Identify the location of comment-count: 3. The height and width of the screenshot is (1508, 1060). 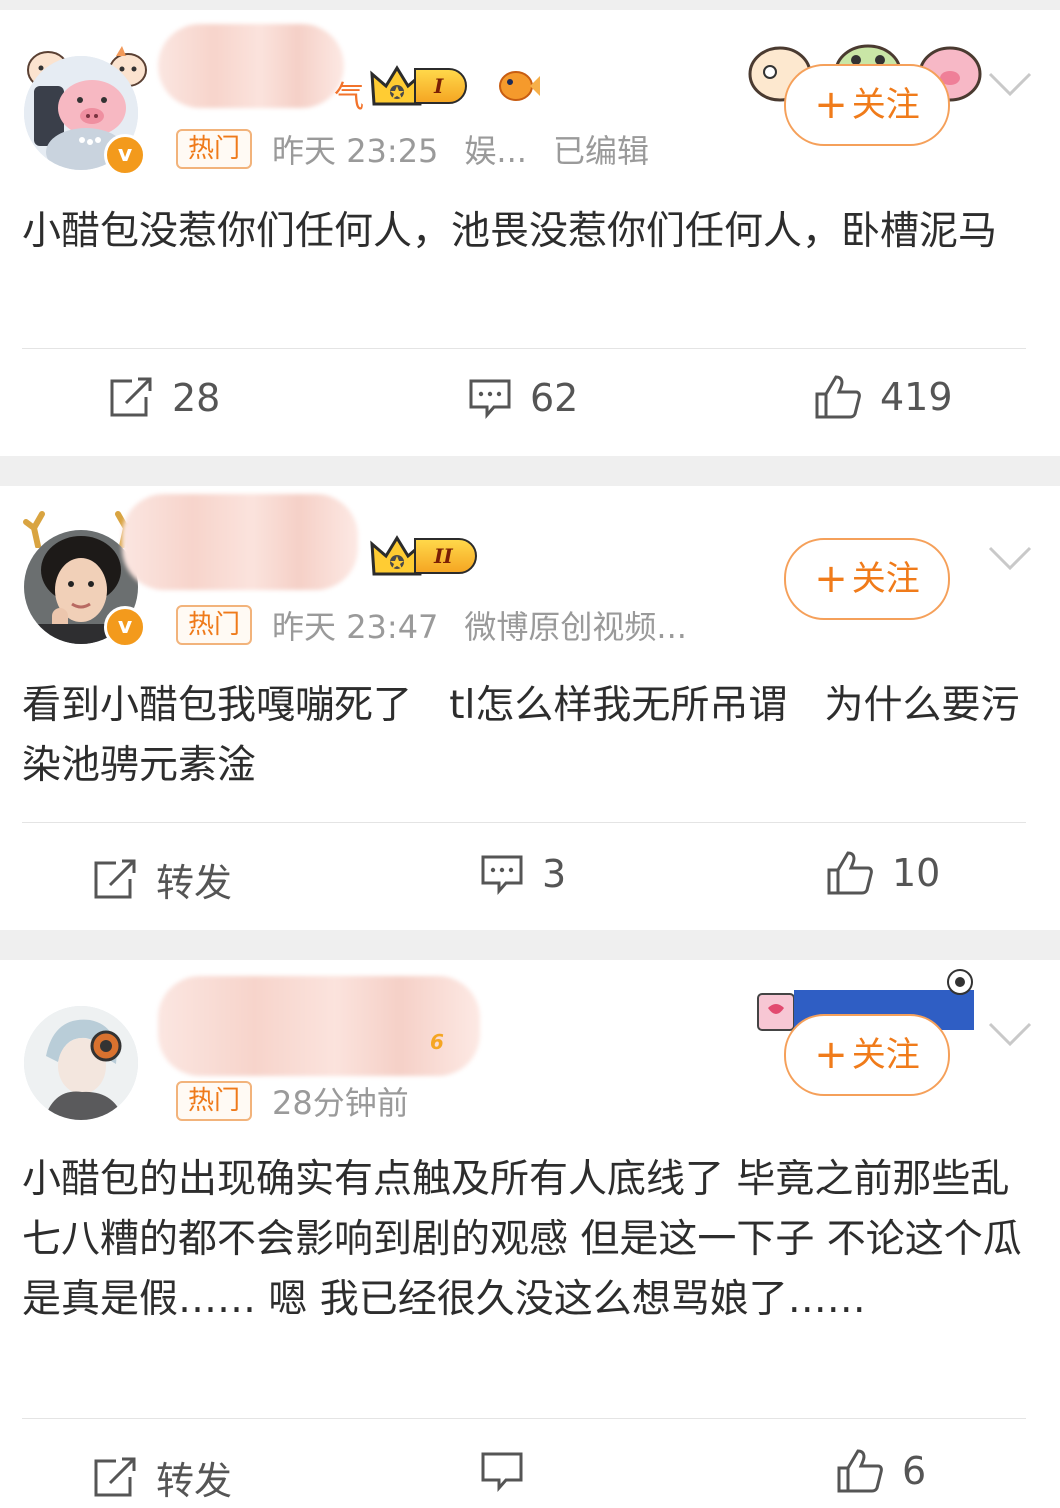
(554, 874).